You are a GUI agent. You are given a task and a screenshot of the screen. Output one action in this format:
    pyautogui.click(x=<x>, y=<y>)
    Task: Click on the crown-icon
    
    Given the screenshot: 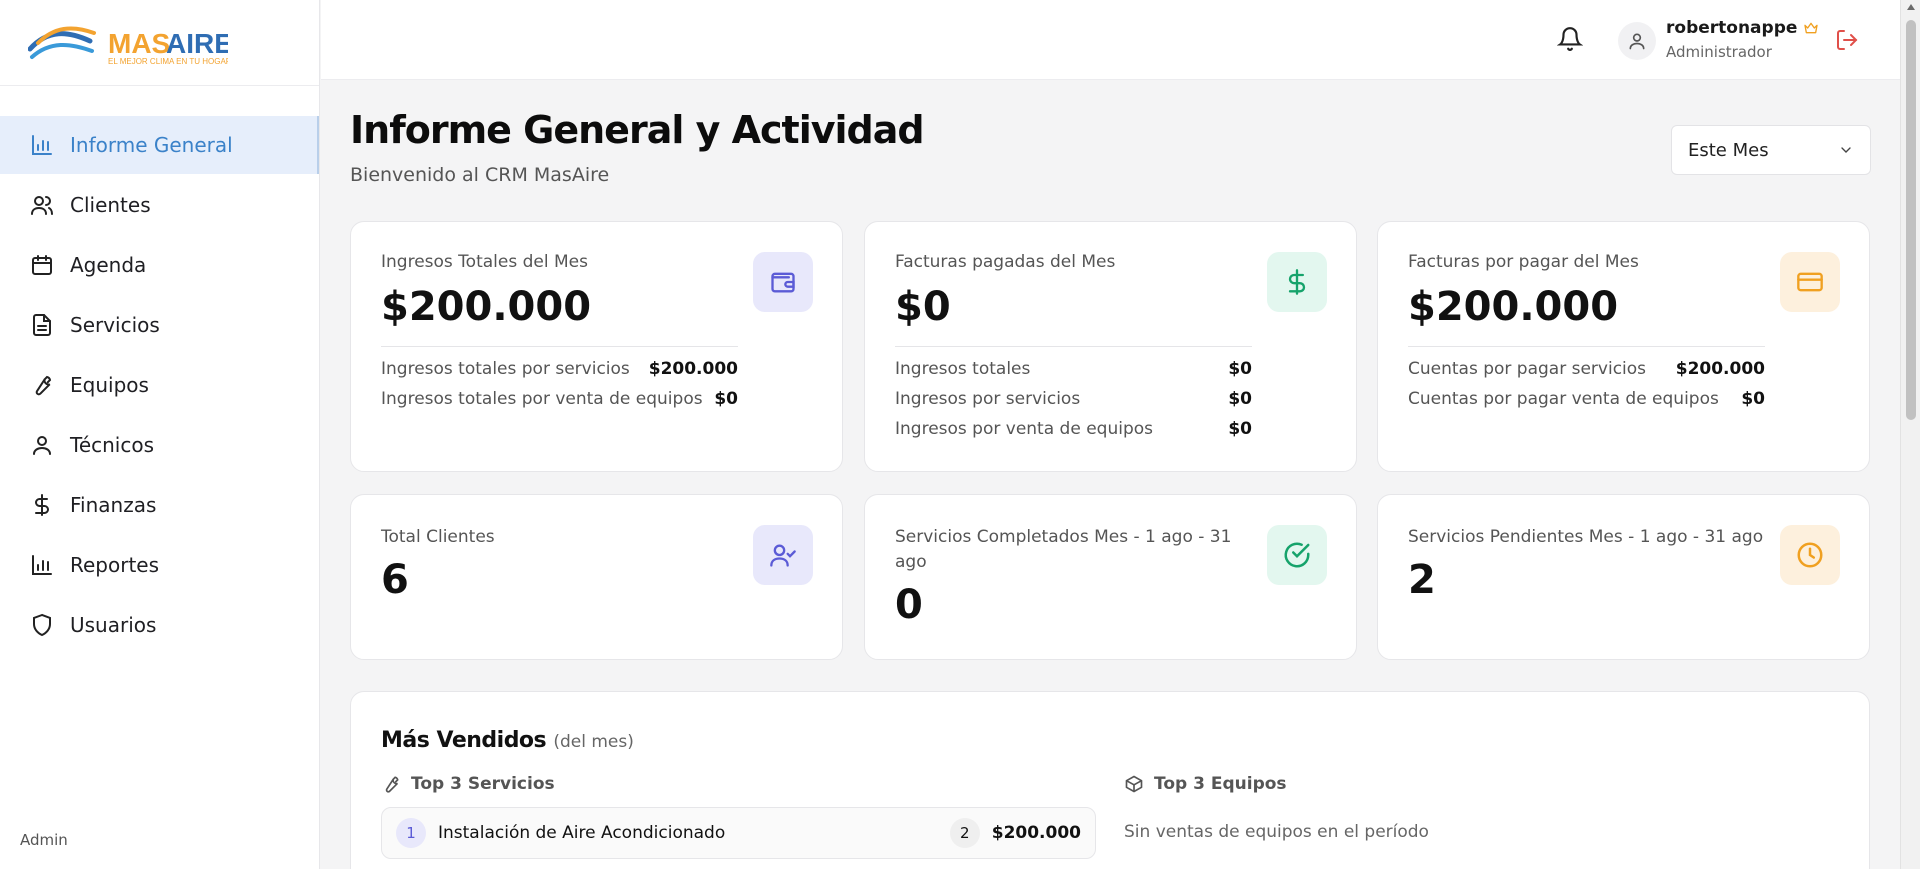 What is the action you would take?
    pyautogui.click(x=1811, y=28)
    